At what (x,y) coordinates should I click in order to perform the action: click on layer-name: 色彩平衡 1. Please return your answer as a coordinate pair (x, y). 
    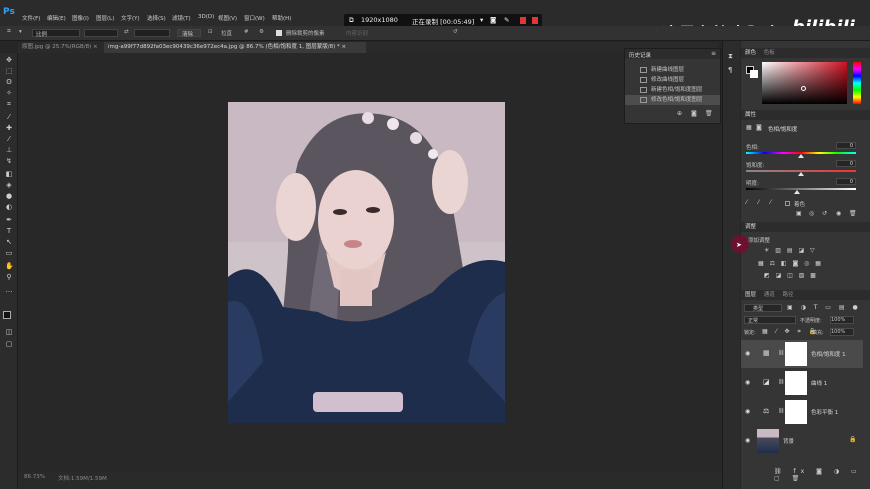
    Looking at the image, I should click on (824, 412).